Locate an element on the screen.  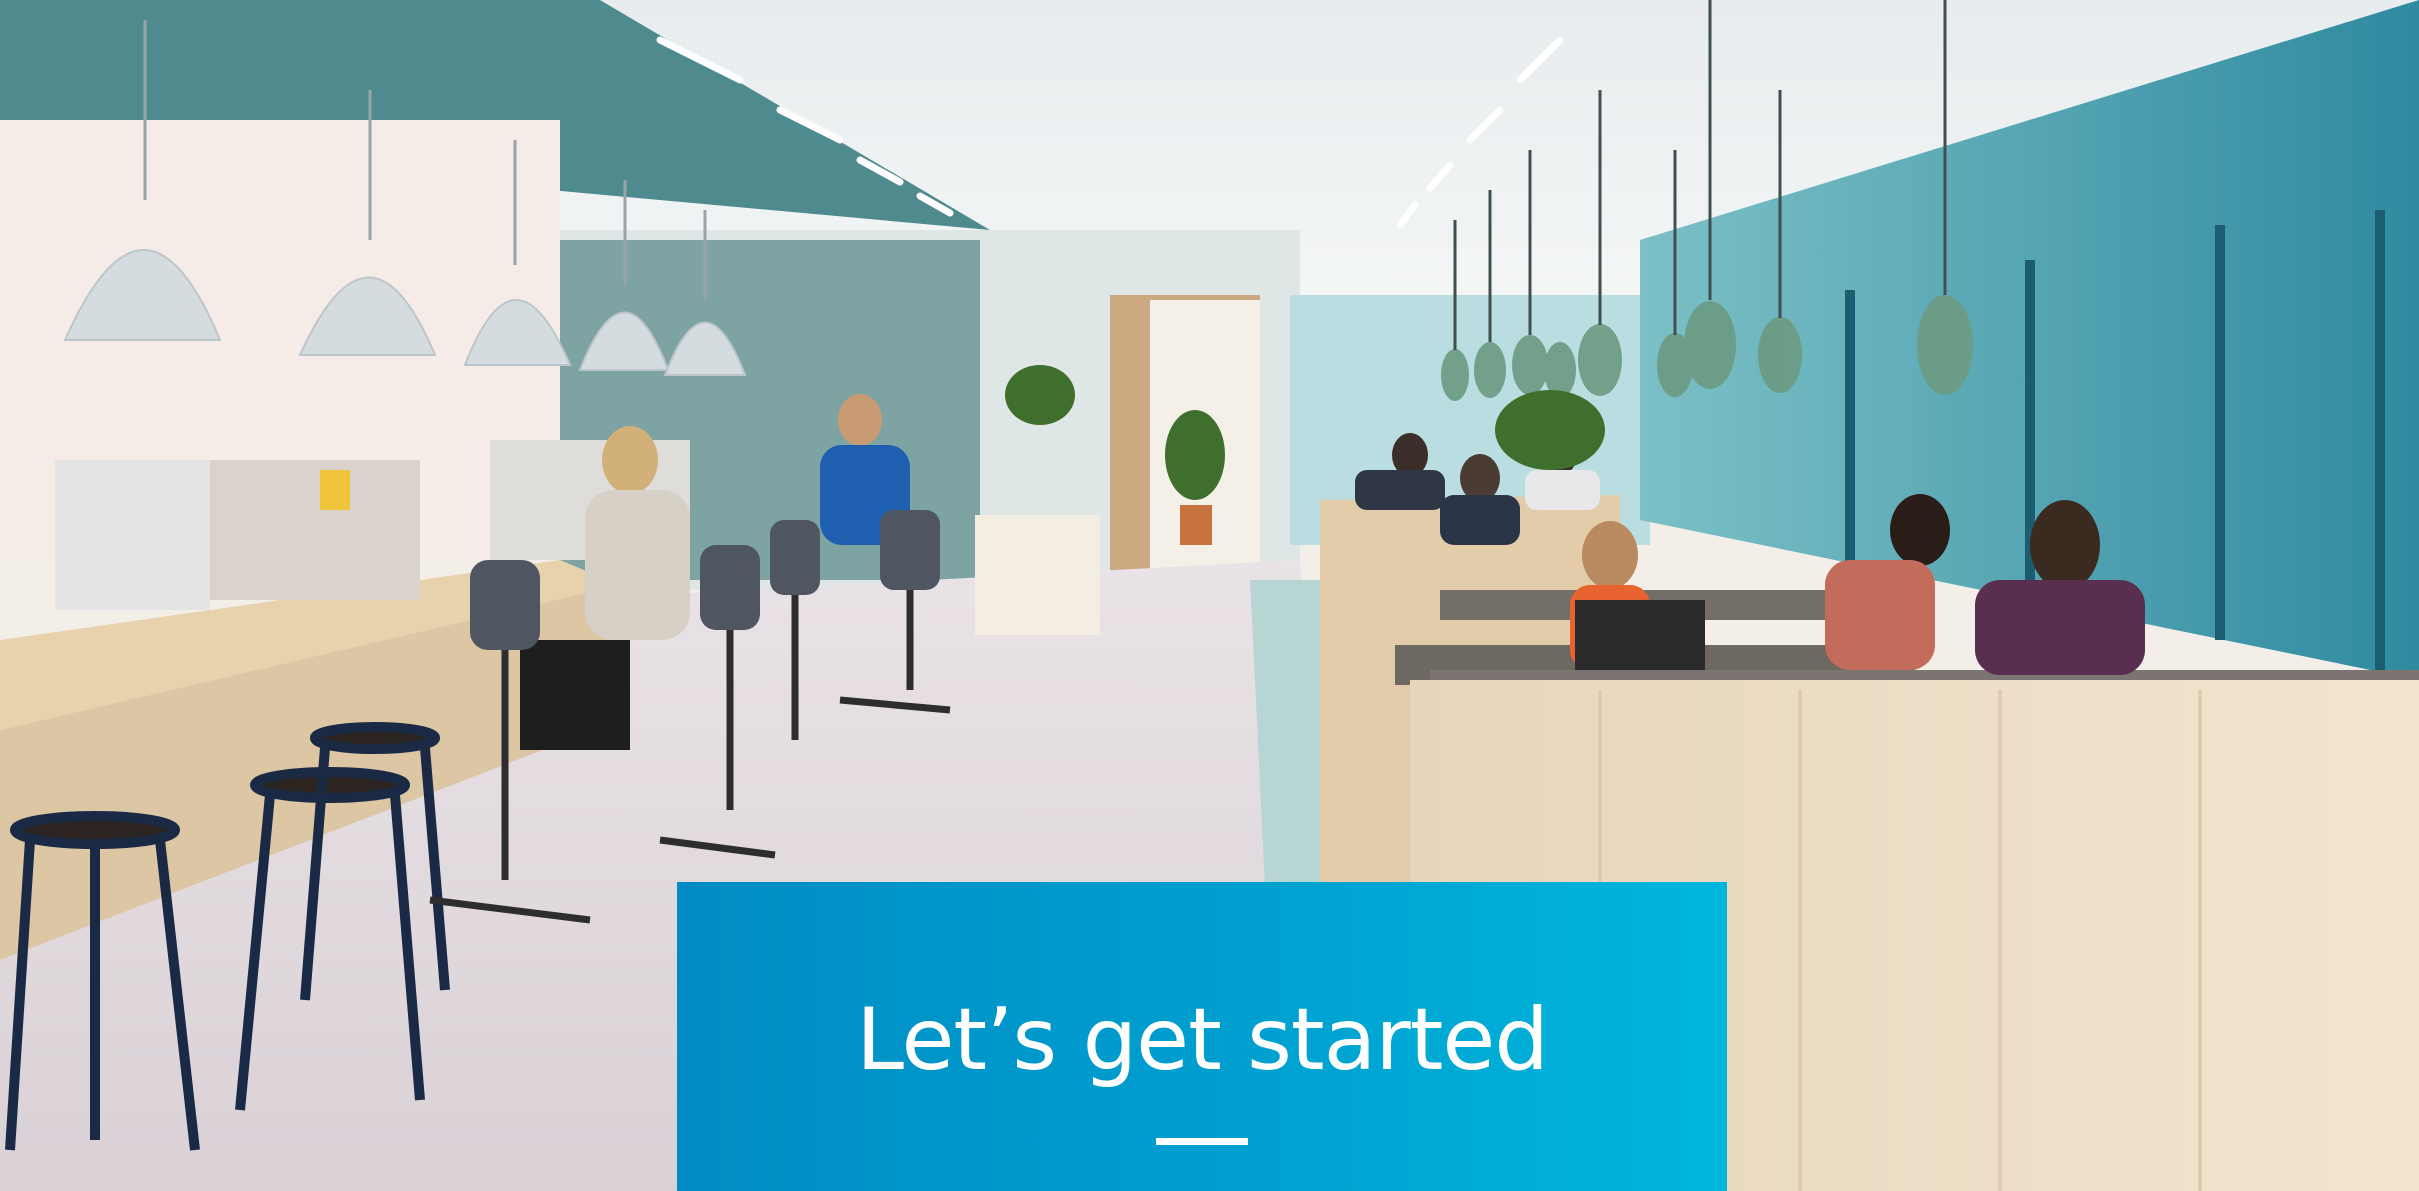
title-underline-divider is located at coordinates (1202, 1141).